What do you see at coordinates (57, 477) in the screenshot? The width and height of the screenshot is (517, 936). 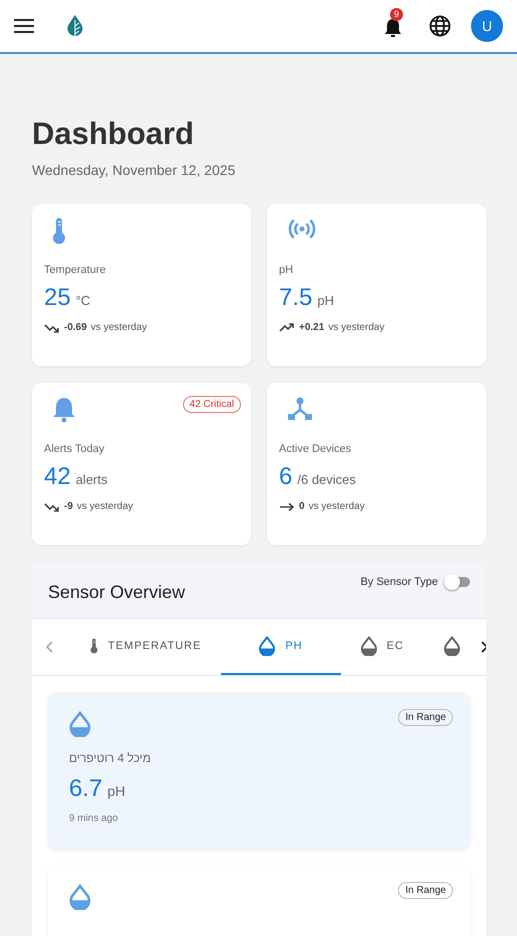 I see `stat-value: 42` at bounding box center [57, 477].